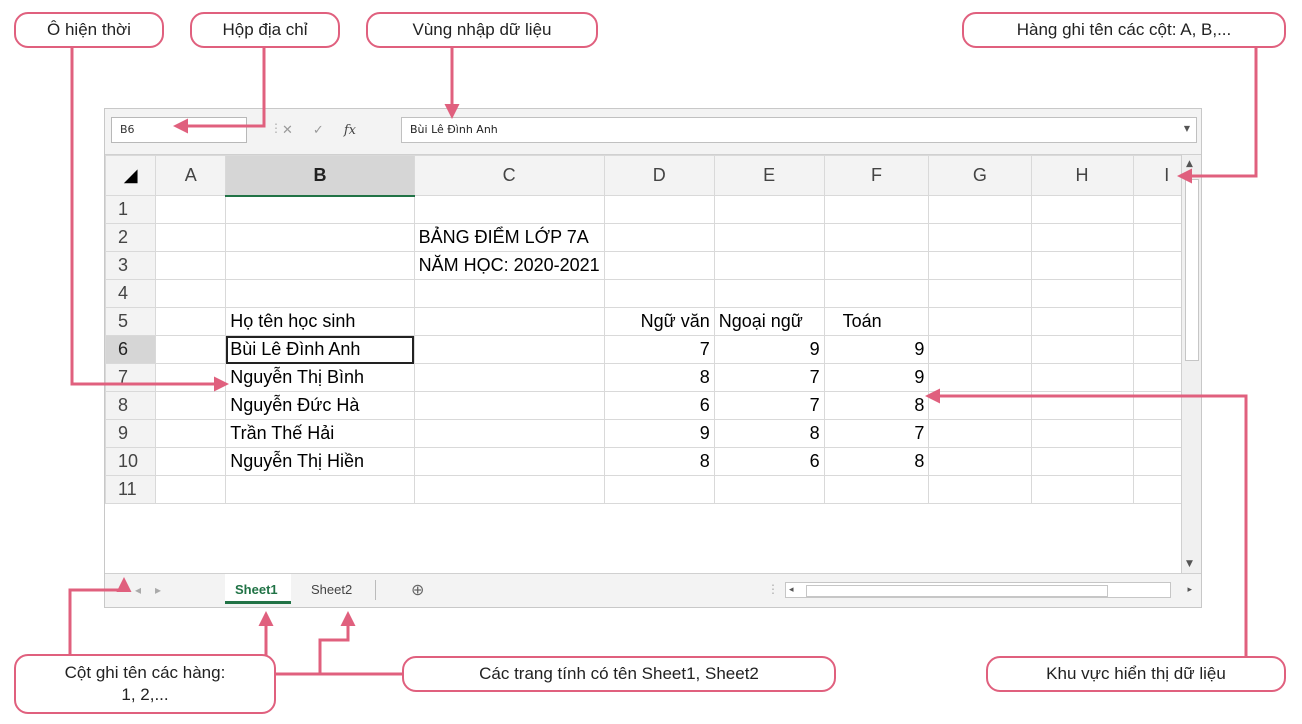 The width and height of the screenshot is (1302, 724). Describe the element at coordinates (130, 175) in the screenshot. I see `select-all-corner: ◢` at that location.